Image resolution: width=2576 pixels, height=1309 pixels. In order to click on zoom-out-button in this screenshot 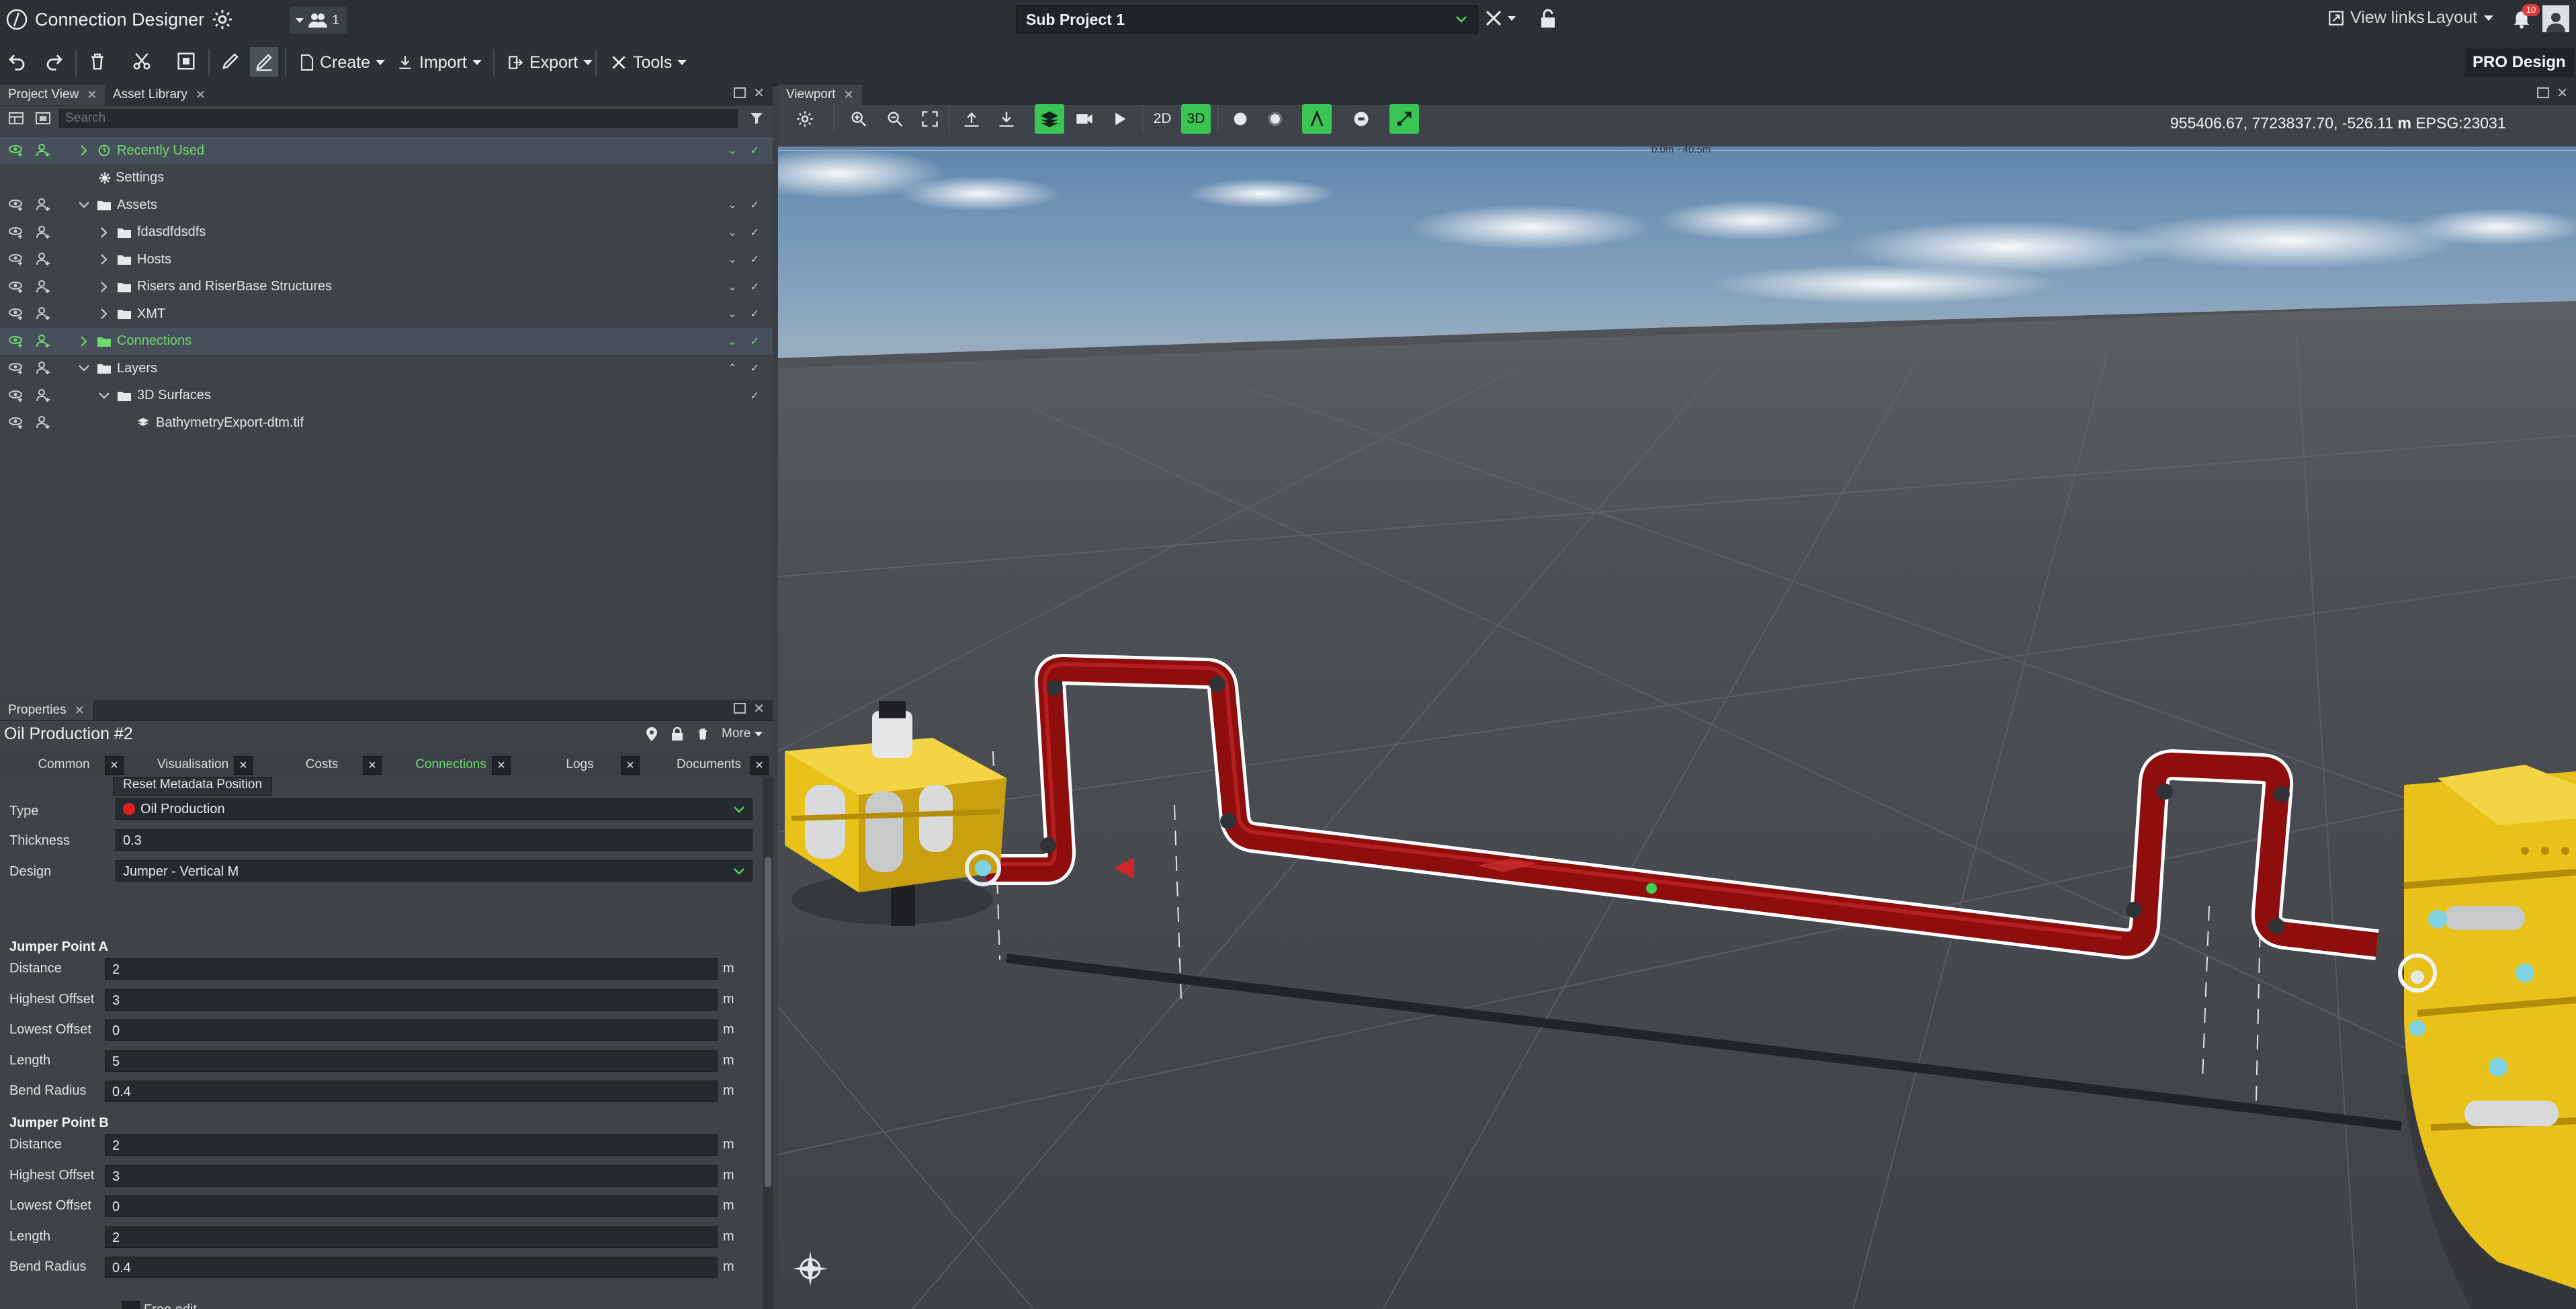, I will do `click(895, 119)`.